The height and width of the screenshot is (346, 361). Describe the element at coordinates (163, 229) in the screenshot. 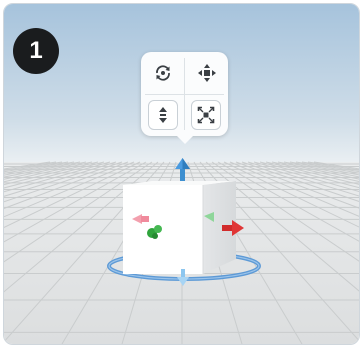

I see `cube-front-face` at that location.